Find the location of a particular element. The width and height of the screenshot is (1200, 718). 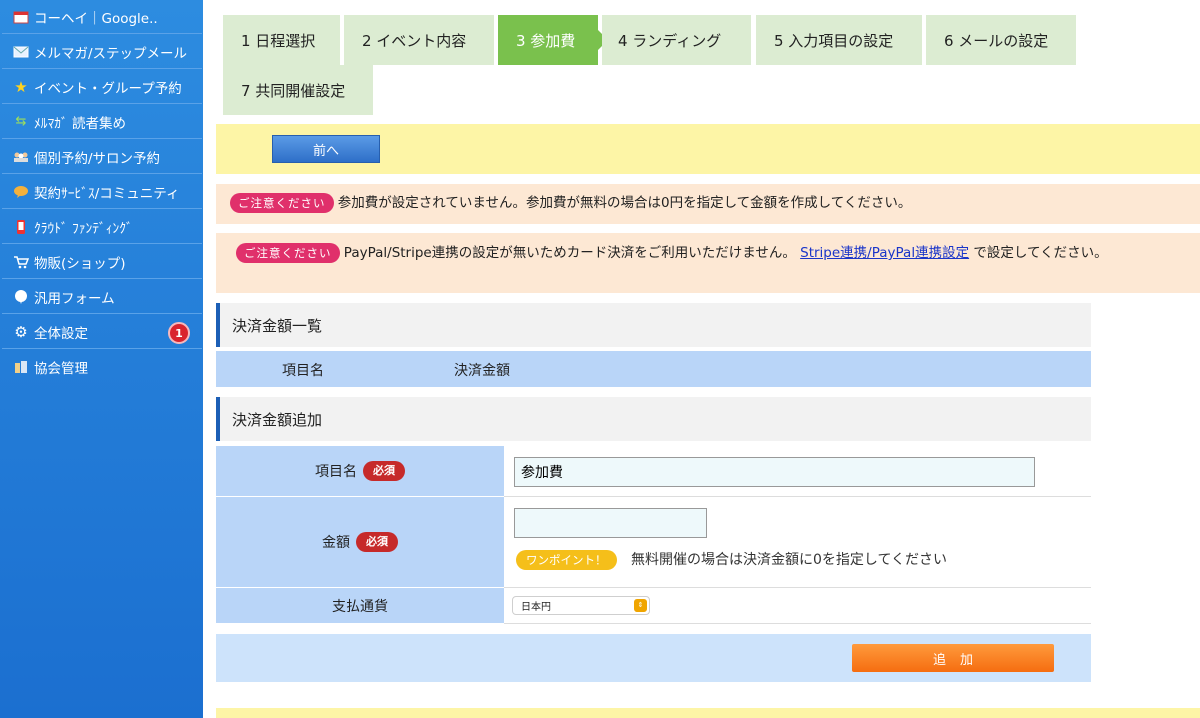

sidebar-item-label: 全体設定 is located at coordinates (61, 333).